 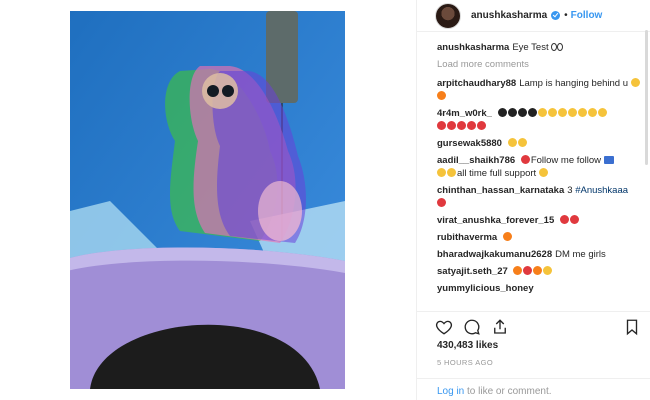 I want to click on login-bar: Log in to like or comment., so click(x=533, y=389).